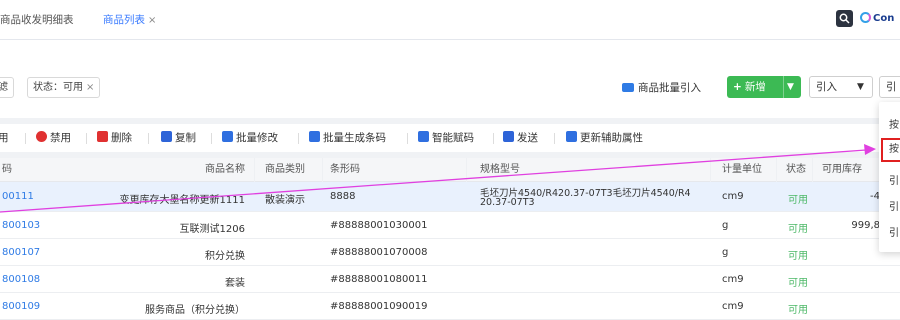  What do you see at coordinates (64, 87) in the screenshot?
I see `status-filter-chip: 状态：可用 ×` at bounding box center [64, 87].